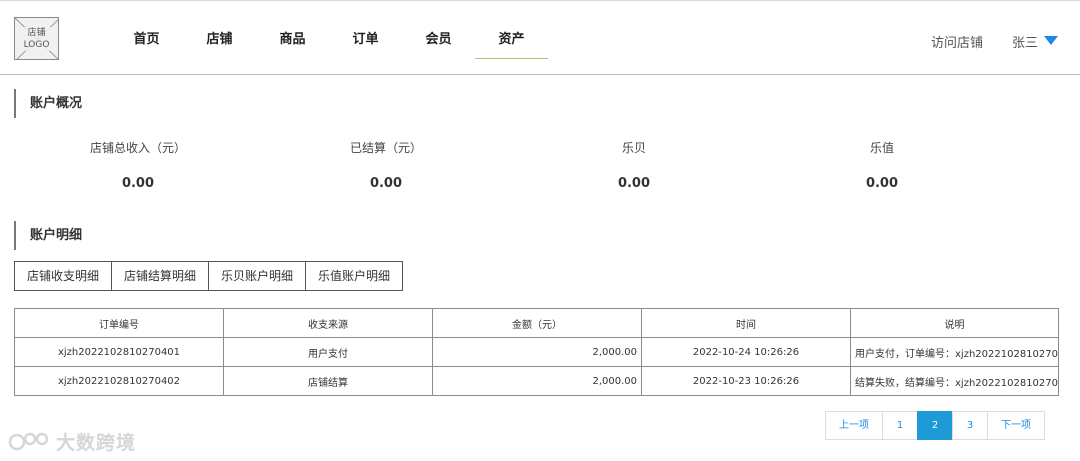  What do you see at coordinates (438, 41) in the screenshot?
I see `nav-item-members: 会员` at bounding box center [438, 41].